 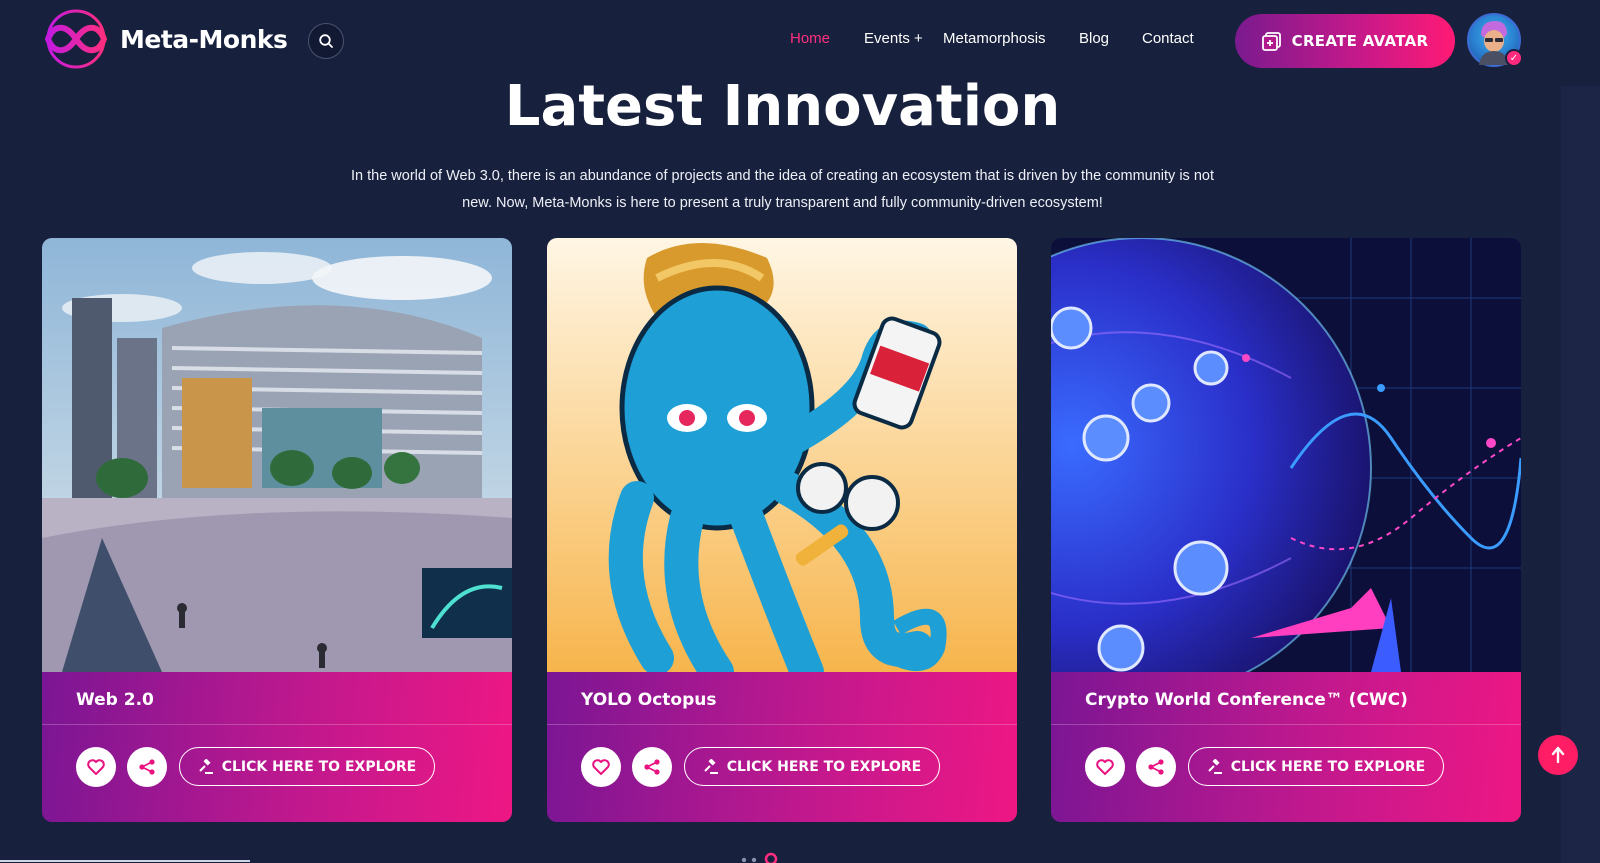 I want to click on futuristic-city-illustration, so click(x=277, y=455).